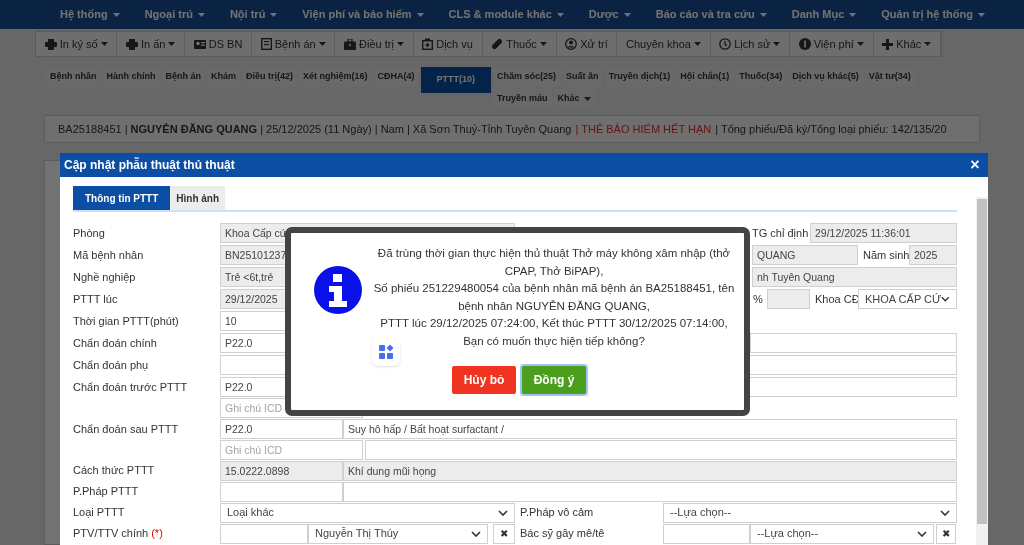  I want to click on field-label: Cách thức PTTT, so click(114, 471).